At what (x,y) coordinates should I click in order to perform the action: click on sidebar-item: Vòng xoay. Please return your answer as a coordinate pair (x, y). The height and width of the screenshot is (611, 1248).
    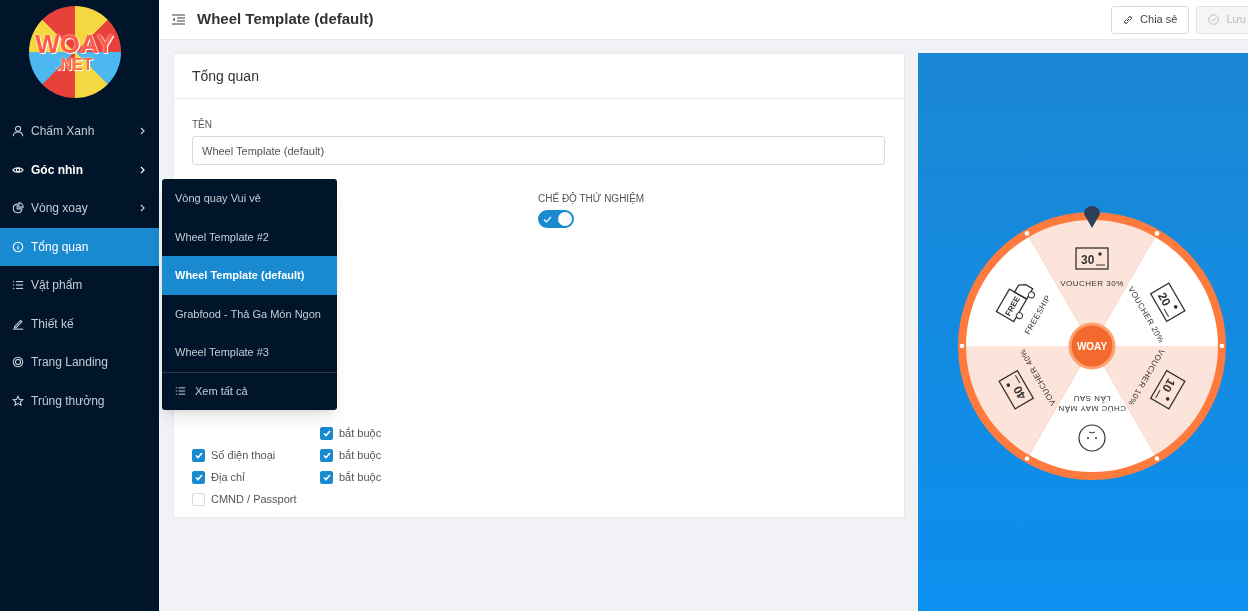
    Looking at the image, I should click on (79, 208).